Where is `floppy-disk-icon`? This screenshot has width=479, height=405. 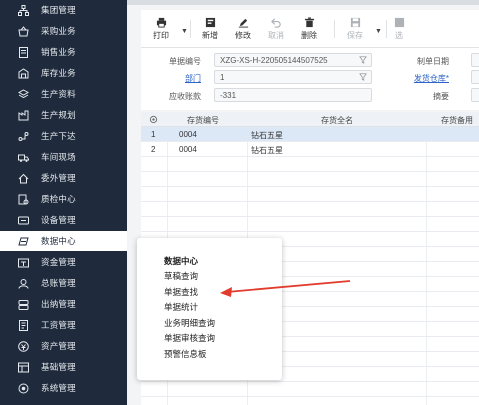
floppy-disk-icon is located at coordinates (355, 22).